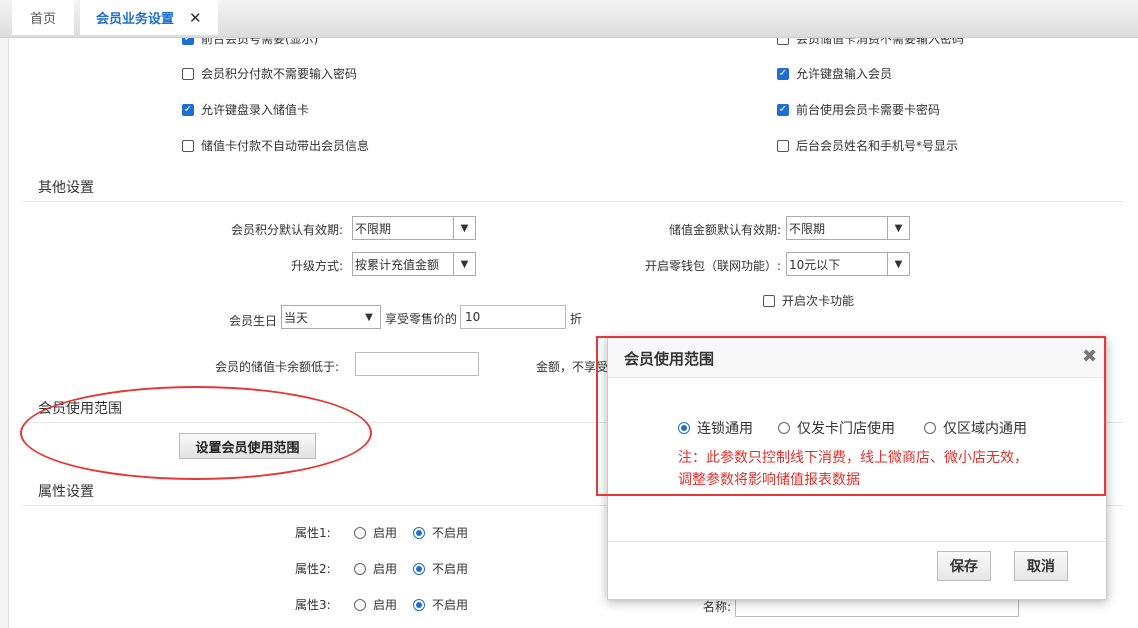  I want to click on checkbox-no-password-stored: 会员储值卡消费不需要输入密码, so click(870, 42).